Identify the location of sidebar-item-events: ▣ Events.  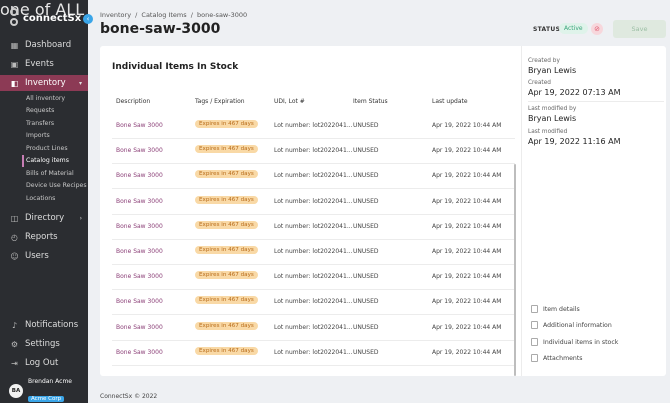
(44, 64).